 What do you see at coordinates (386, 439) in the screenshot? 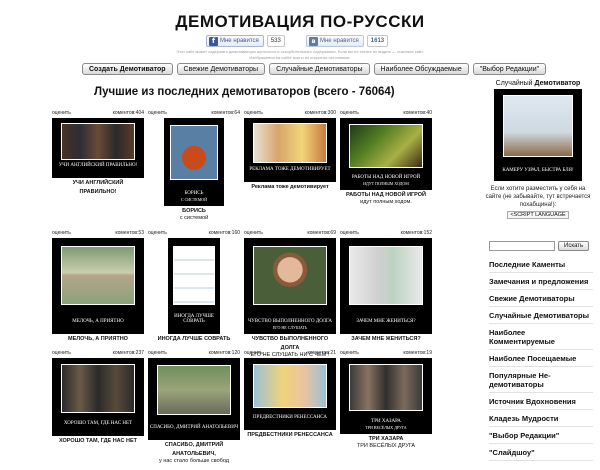
I see `demotivator-title: ТРИ ХАЗАРА` at bounding box center [386, 439].